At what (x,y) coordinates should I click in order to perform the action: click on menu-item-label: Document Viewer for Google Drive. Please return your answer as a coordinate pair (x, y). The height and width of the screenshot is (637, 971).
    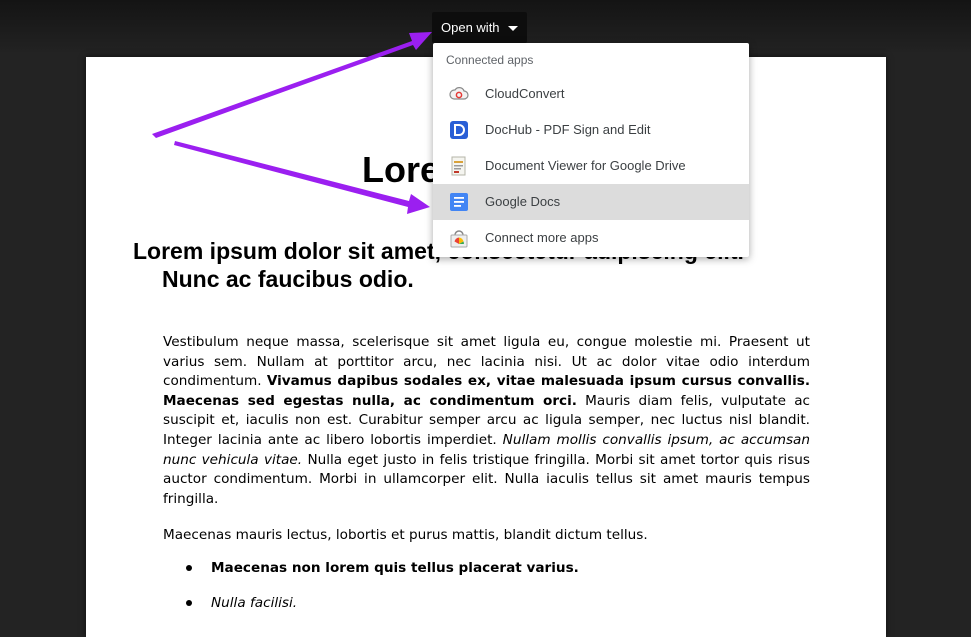
    Looking at the image, I should click on (585, 165).